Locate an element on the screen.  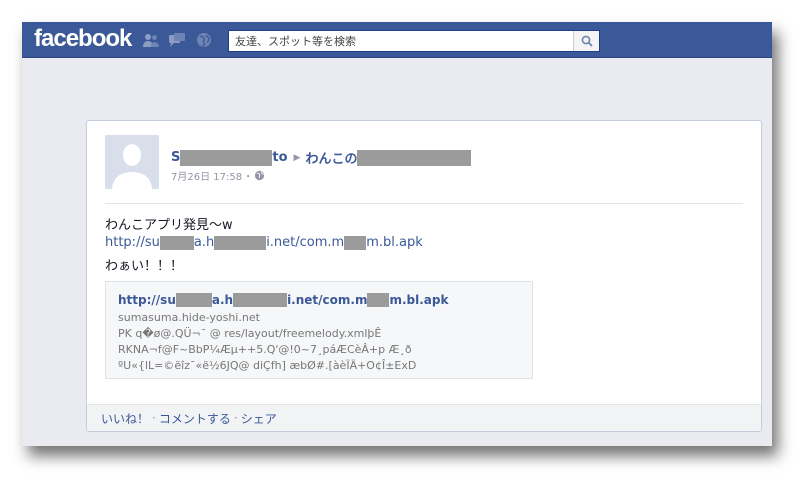
search-button is located at coordinates (586, 41).